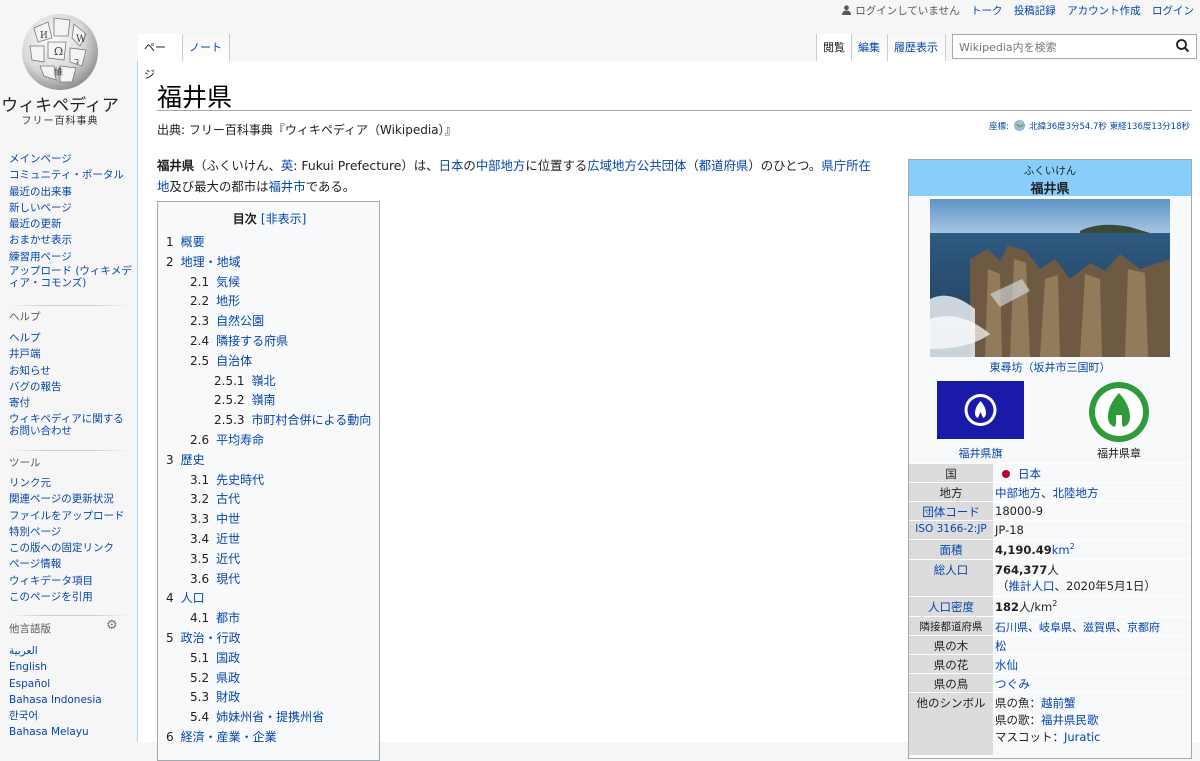  Describe the element at coordinates (287, 186) in the screenshot. I see `fukui-city-link: 福井市` at that location.